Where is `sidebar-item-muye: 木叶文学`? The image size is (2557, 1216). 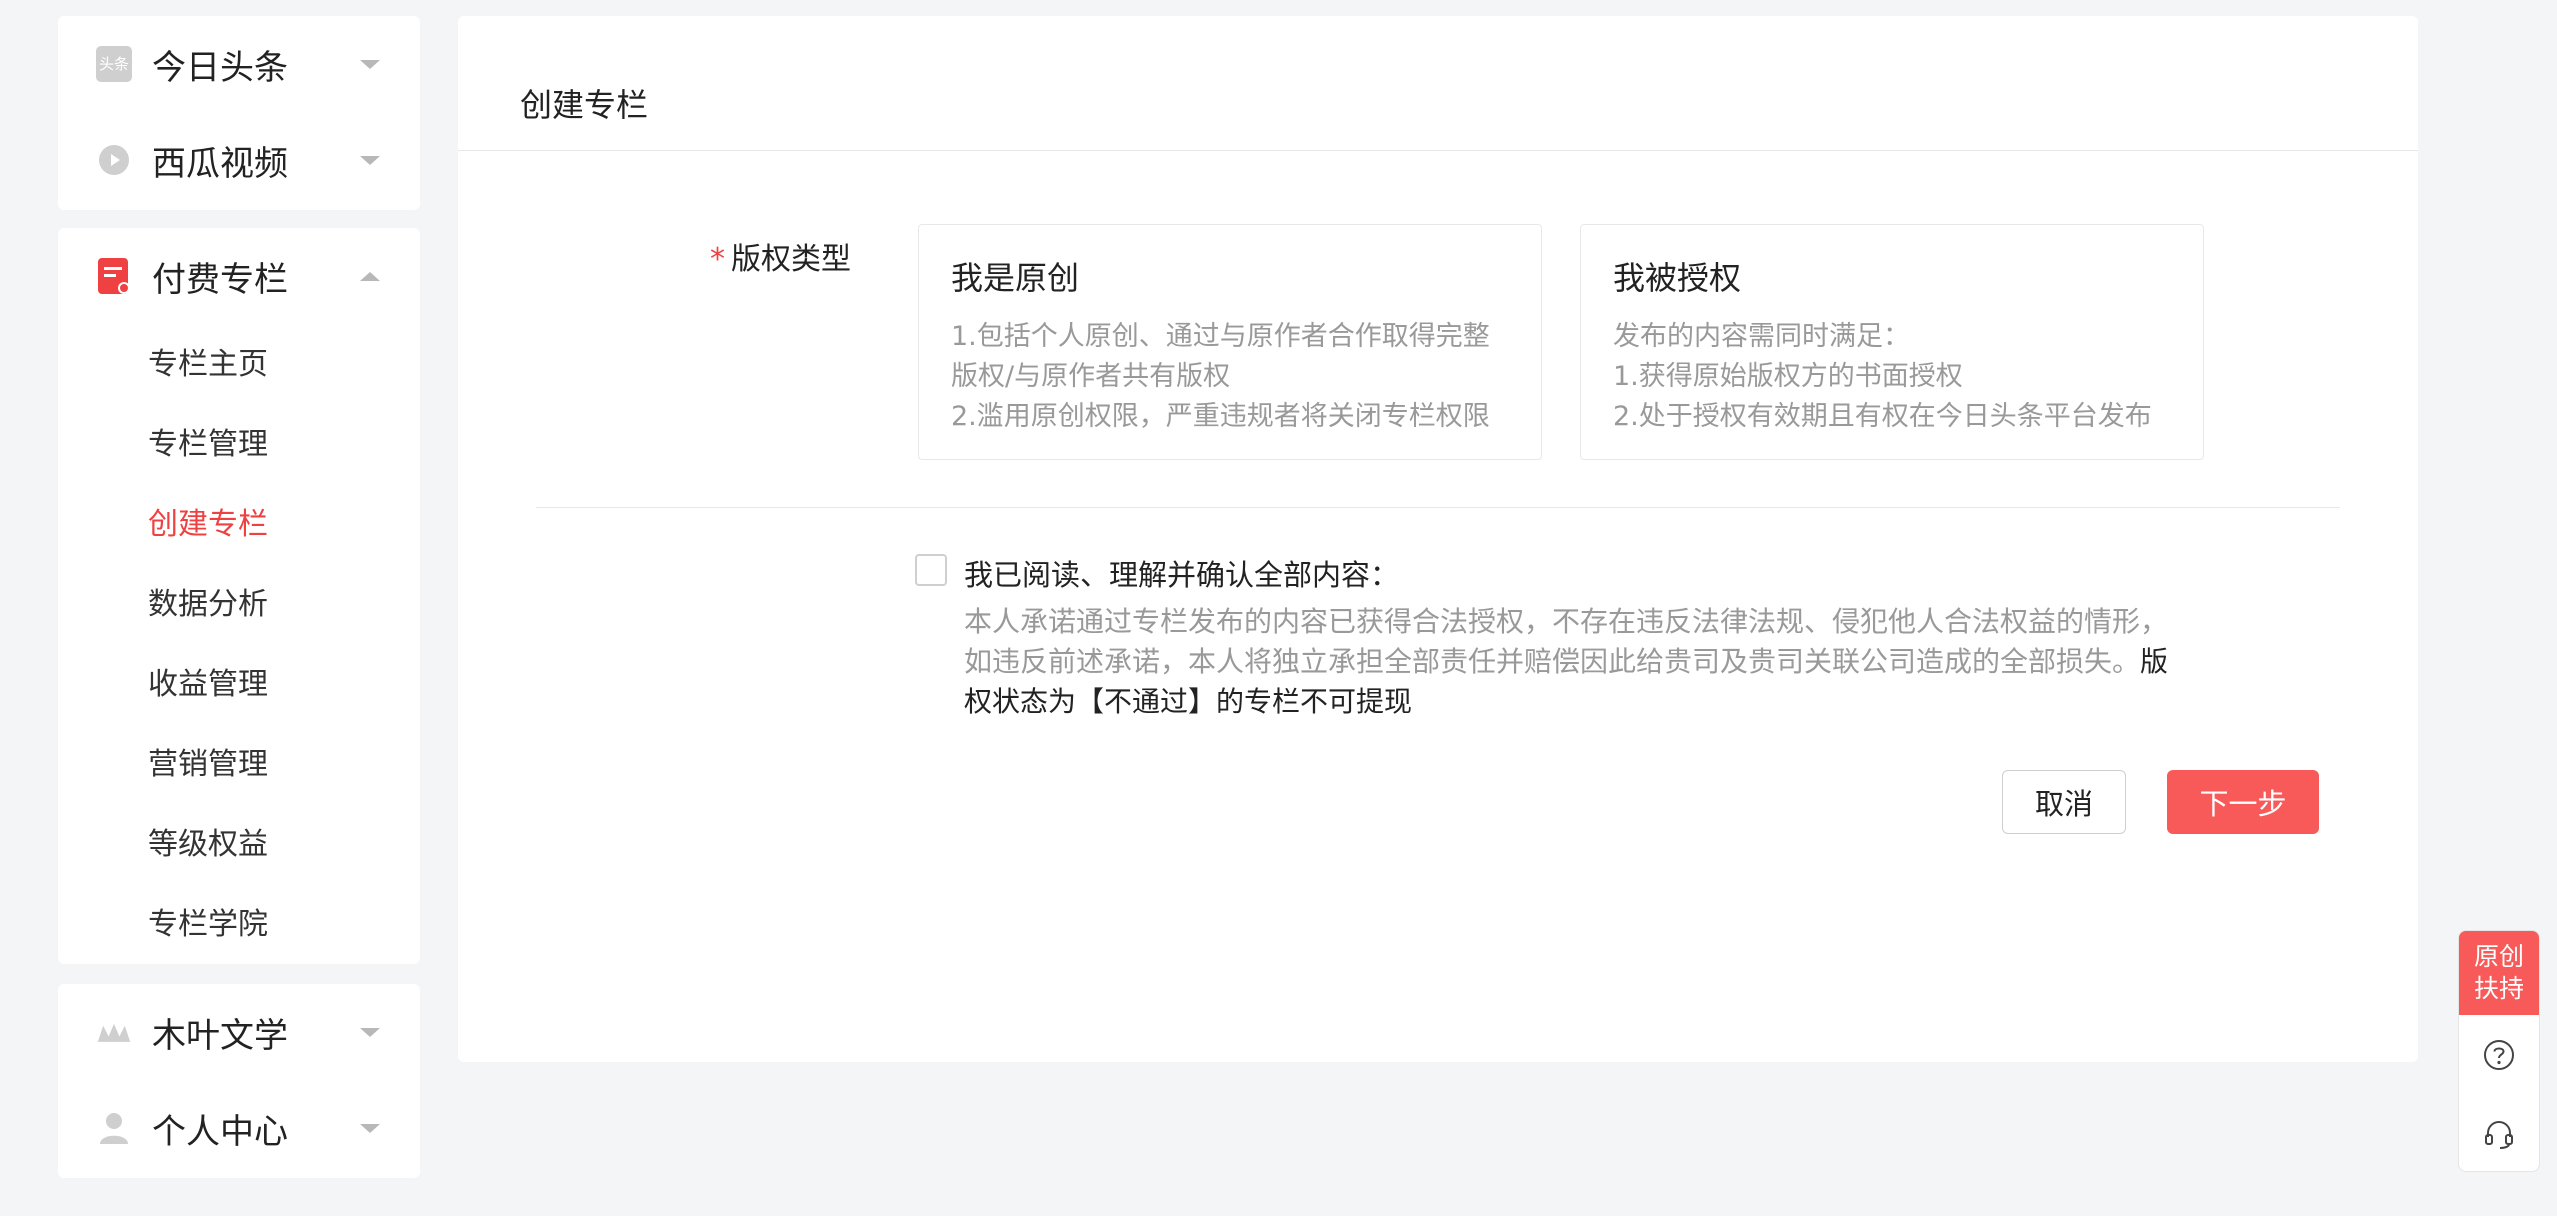 sidebar-item-muye: 木叶文学 is located at coordinates (239, 1032).